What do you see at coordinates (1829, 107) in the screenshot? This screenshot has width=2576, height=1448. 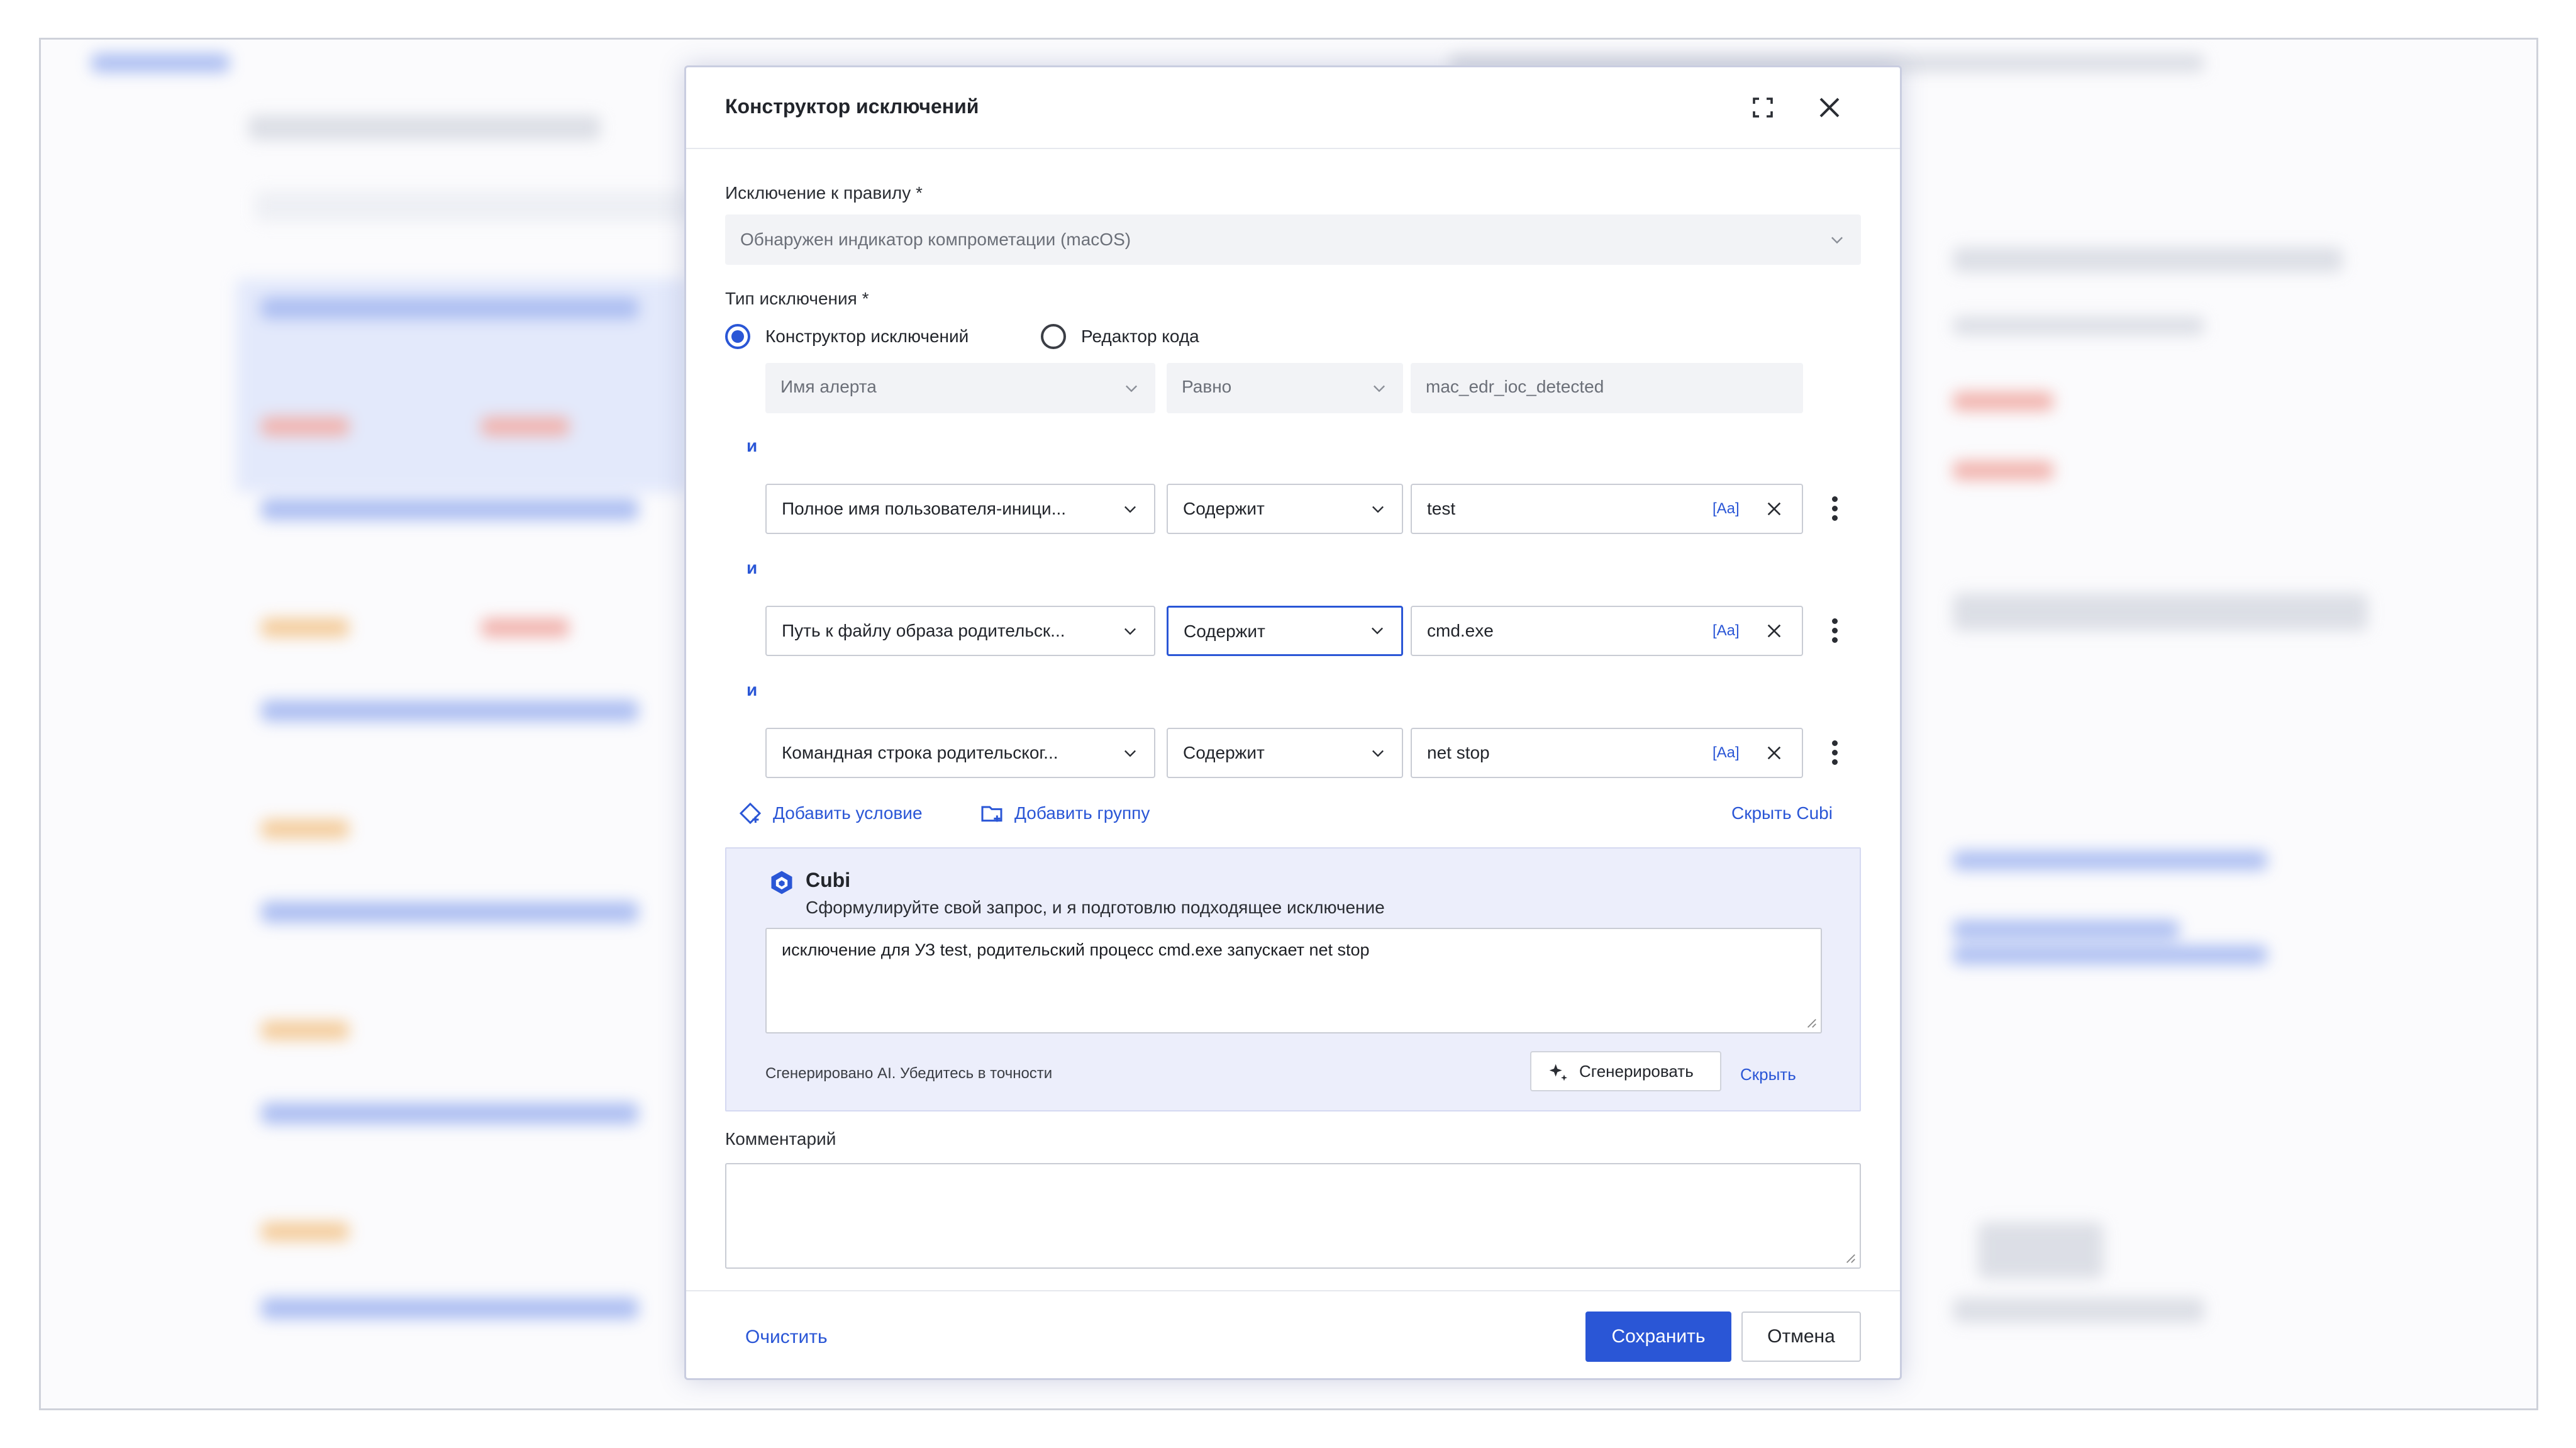 I see `close-icon` at bounding box center [1829, 107].